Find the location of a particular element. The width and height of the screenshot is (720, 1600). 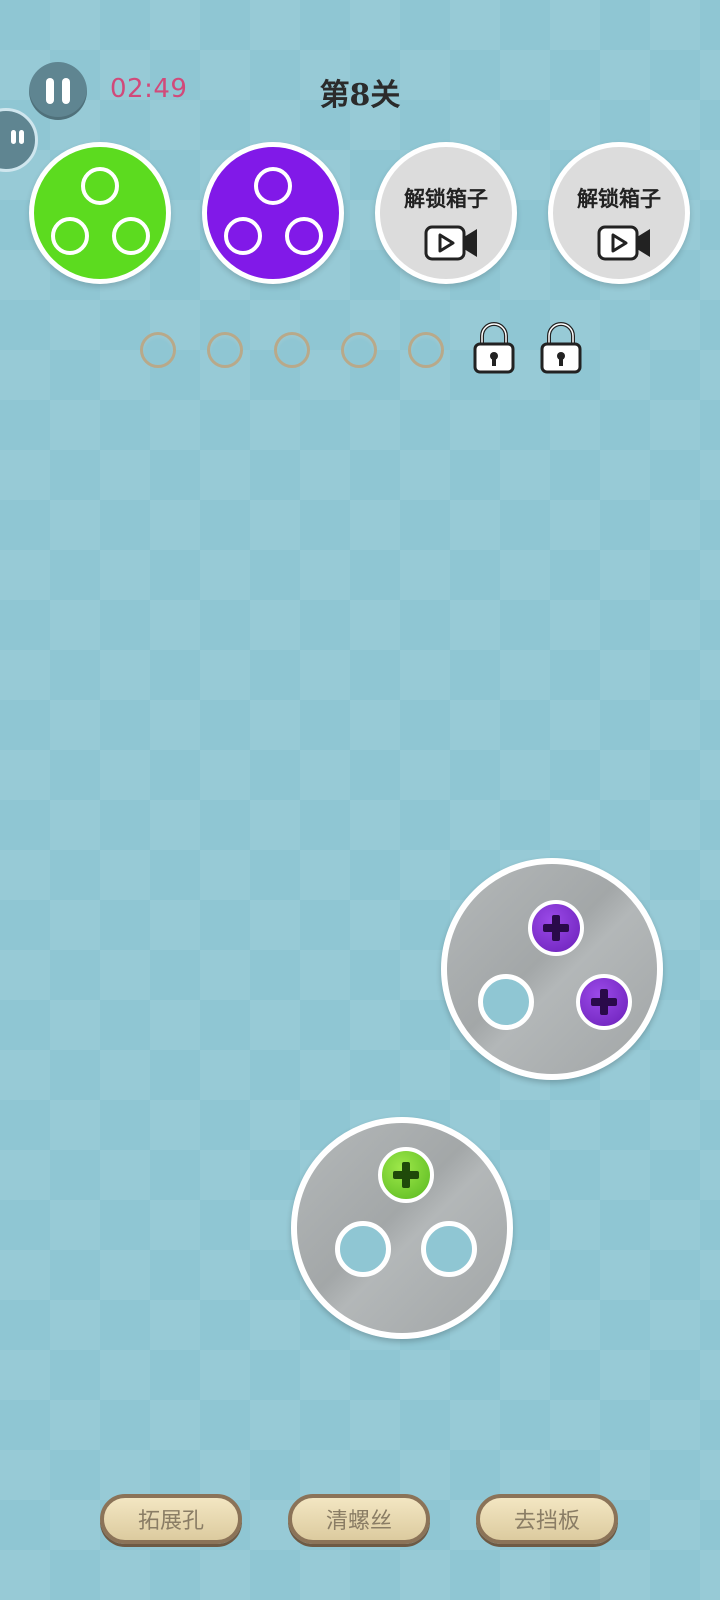

side-menu-tab is located at coordinates (19, 140).